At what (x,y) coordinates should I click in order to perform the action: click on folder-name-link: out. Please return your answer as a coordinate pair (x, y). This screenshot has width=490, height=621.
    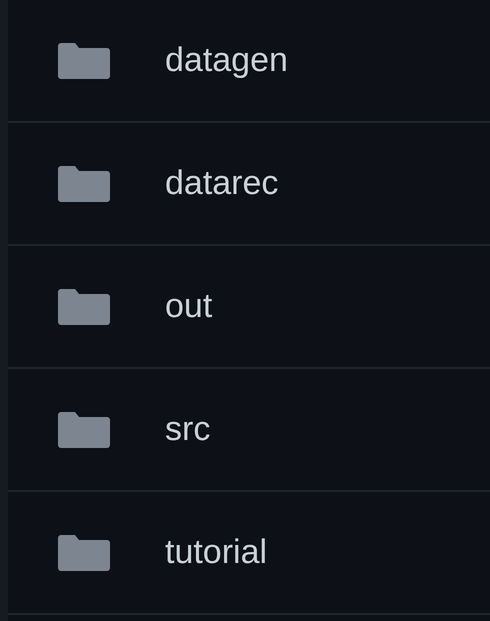
    Looking at the image, I should click on (188, 306).